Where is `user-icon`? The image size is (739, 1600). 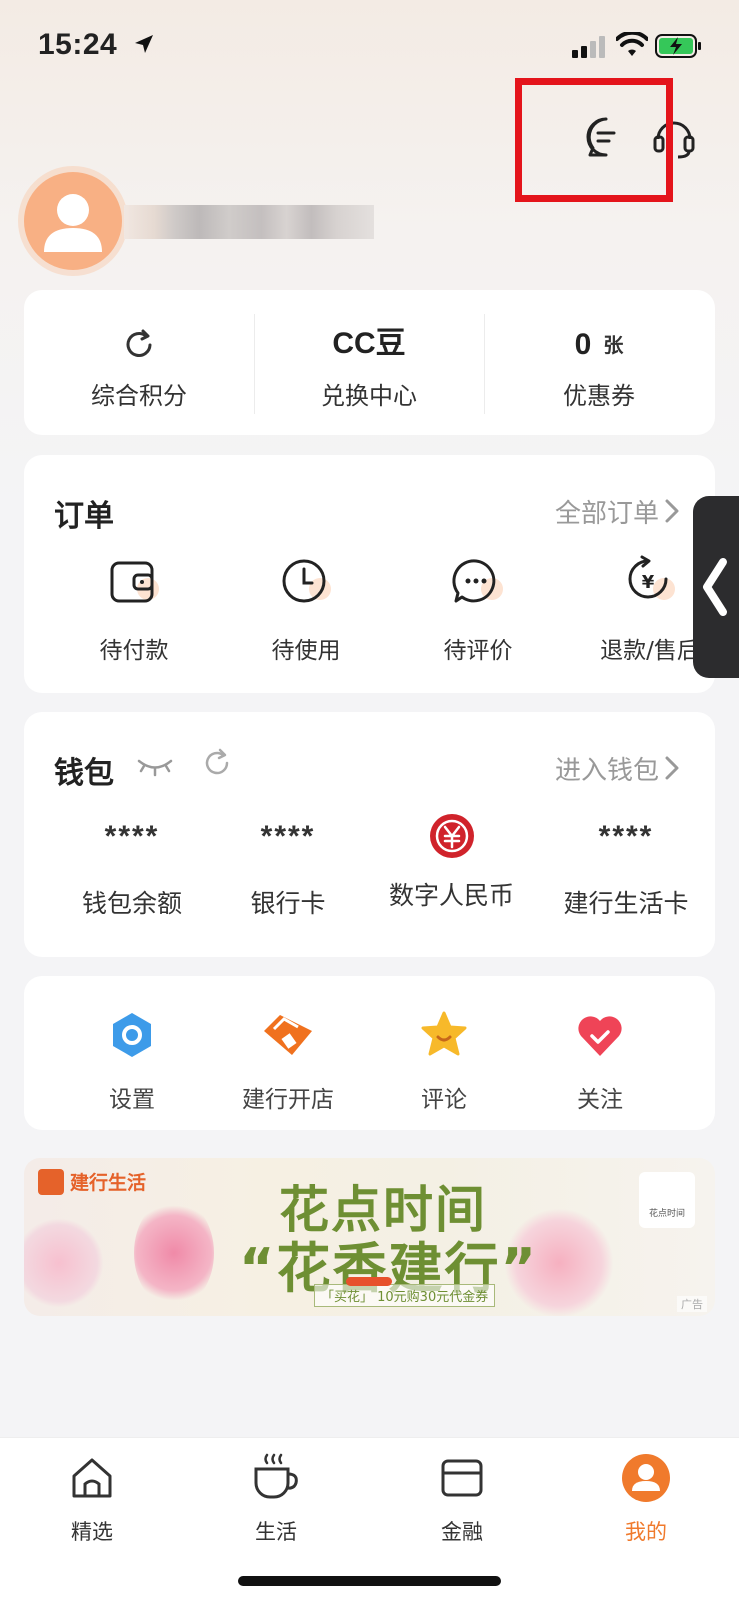
user-icon is located at coordinates (73, 223).